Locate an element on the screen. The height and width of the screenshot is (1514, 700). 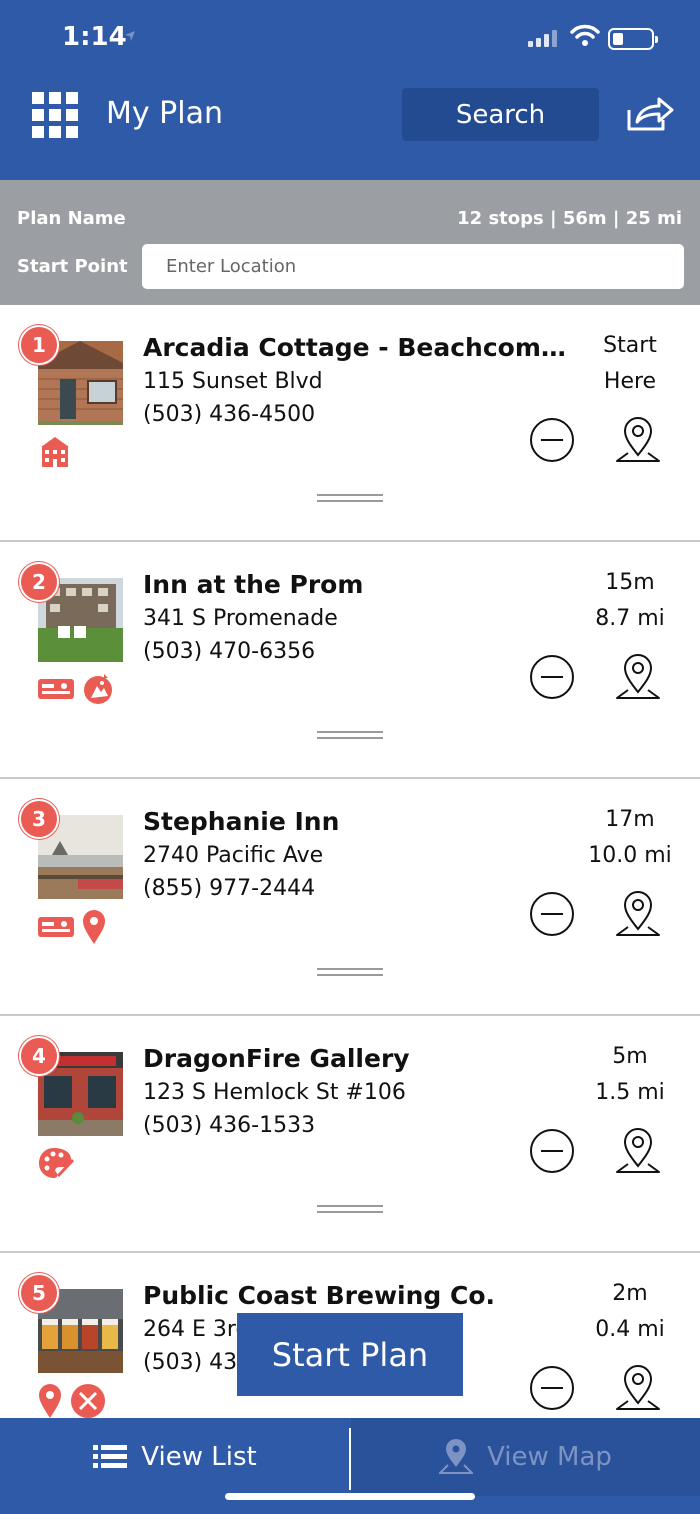
stop-travel-time: 2m is located at coordinates (630, 1293).